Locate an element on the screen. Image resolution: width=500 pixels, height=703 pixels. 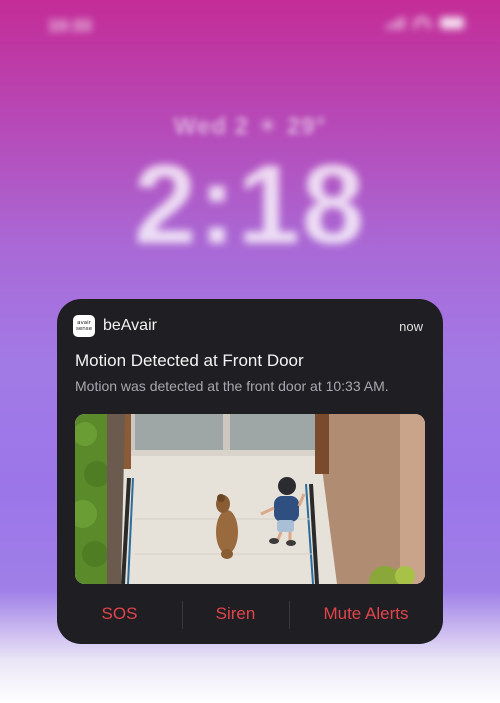
app-icon: avair sense is located at coordinates (84, 326).